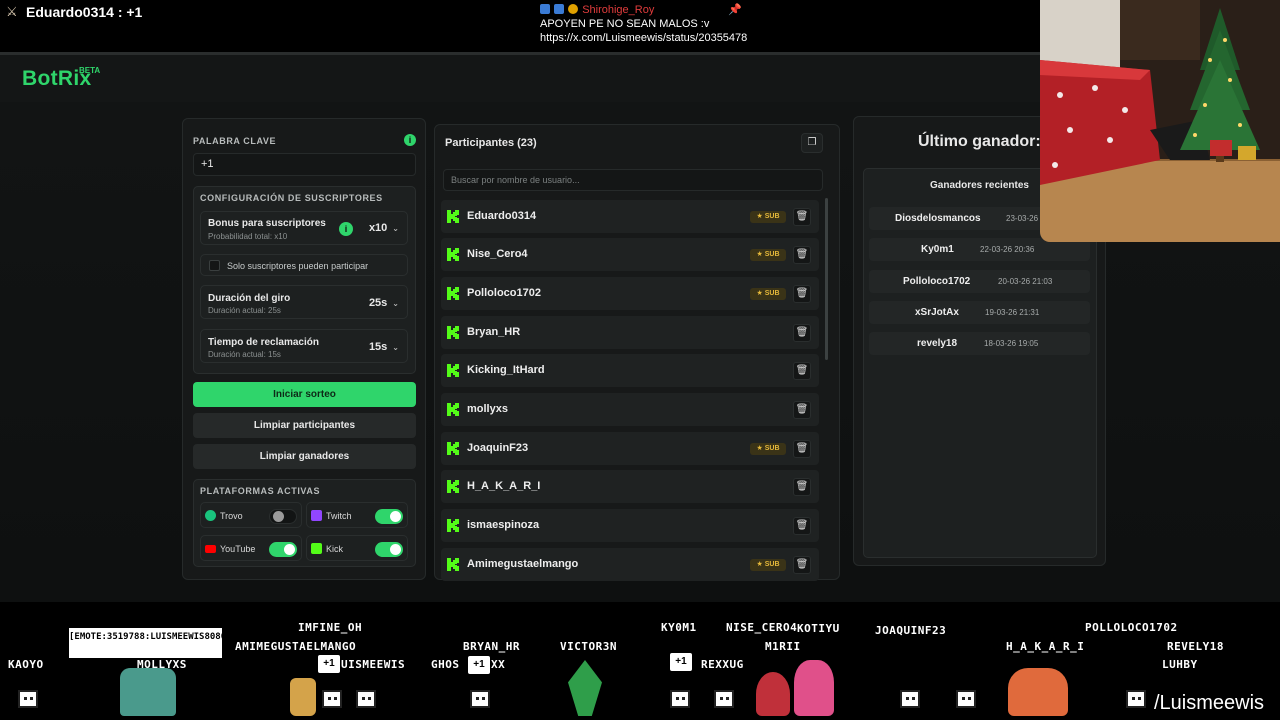 The width and height of the screenshot is (1280, 720). Describe the element at coordinates (630, 332) in the screenshot. I see `participant-row: Bryan_HR 🗑` at that location.